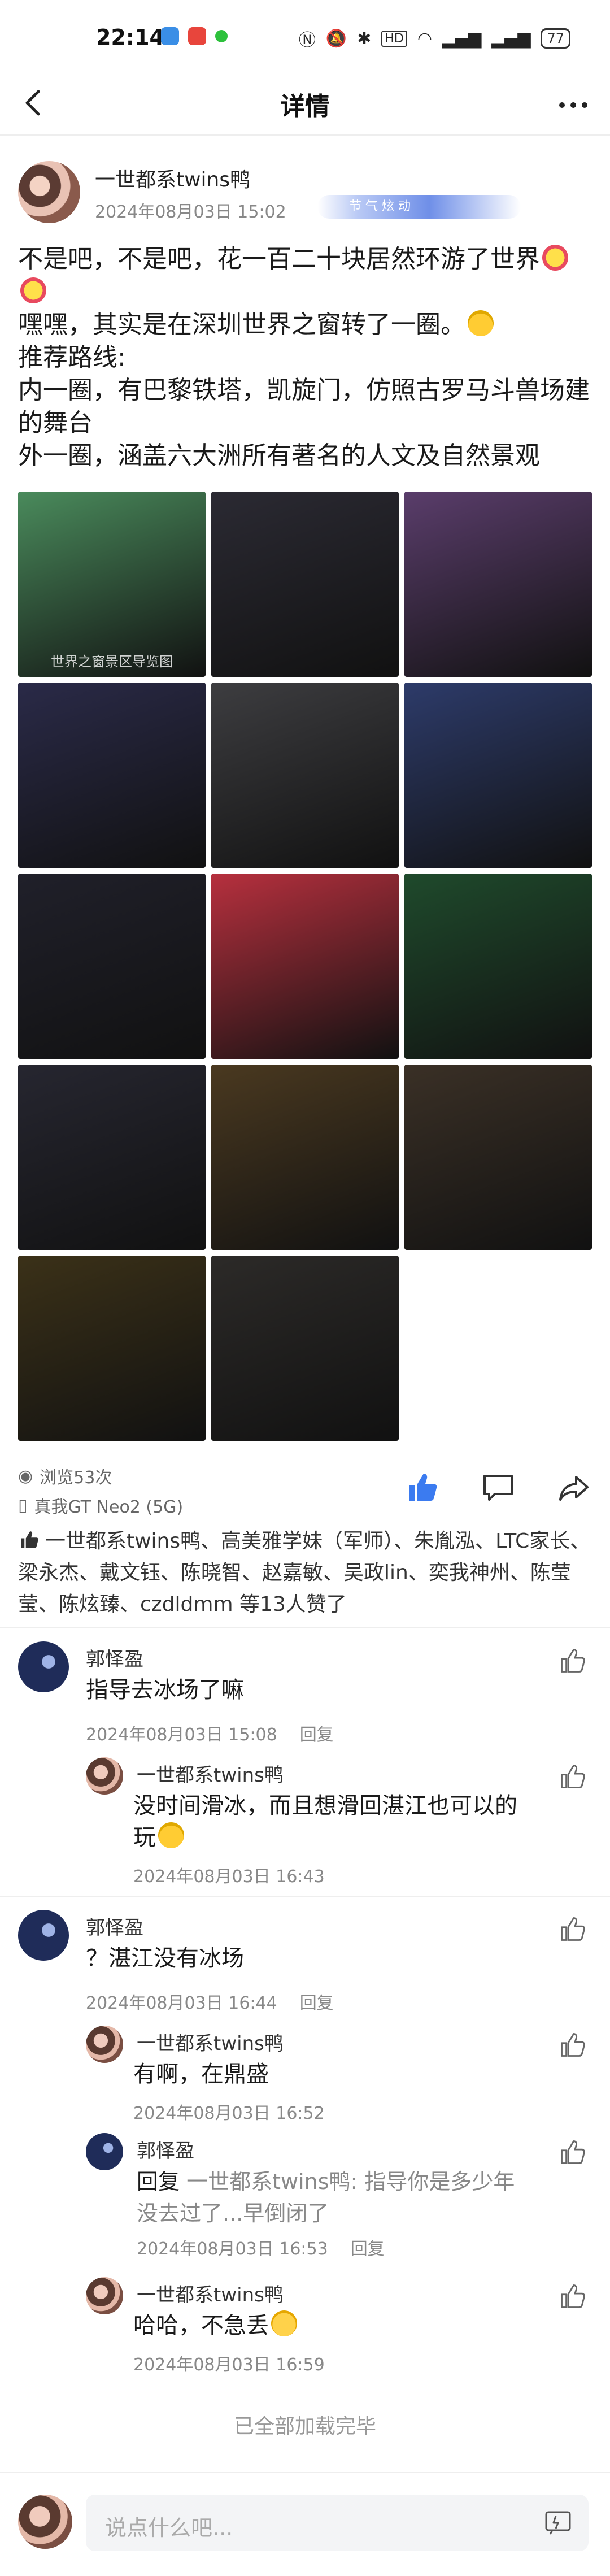 The image size is (610, 2576). I want to click on views-row: ◉ 浏览53次, so click(65, 1475).